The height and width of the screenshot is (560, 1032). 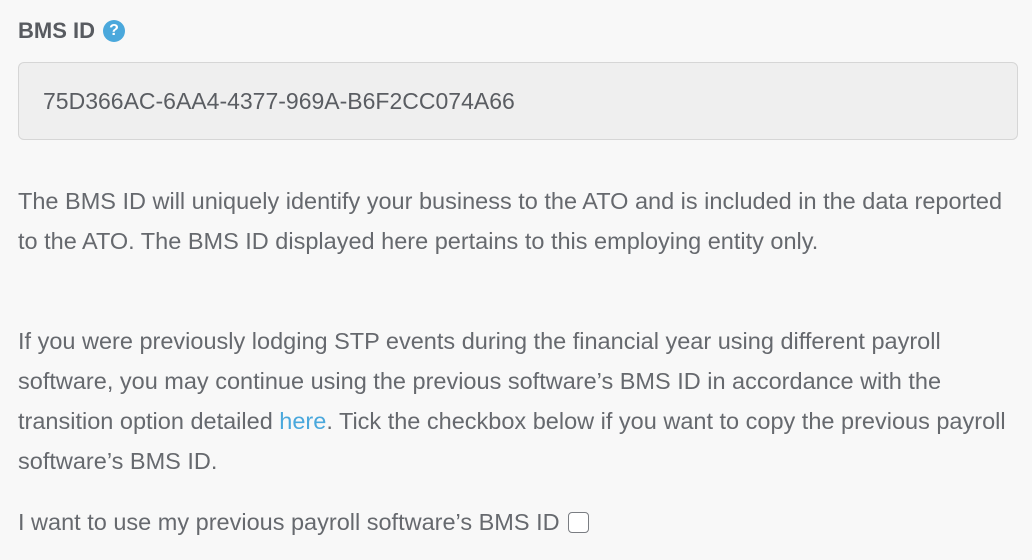 What do you see at coordinates (578, 522) in the screenshot?
I see `use-previous-bms-id-checkbox` at bounding box center [578, 522].